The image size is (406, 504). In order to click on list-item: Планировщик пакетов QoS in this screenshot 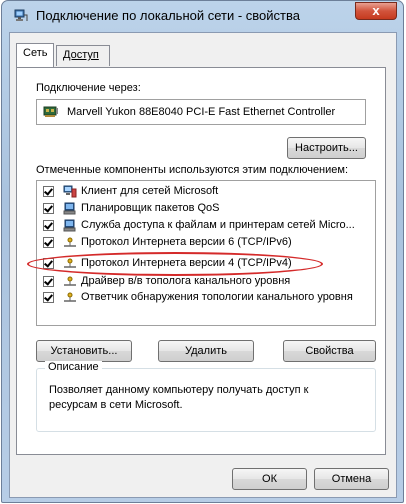, I will do `click(207, 209)`.